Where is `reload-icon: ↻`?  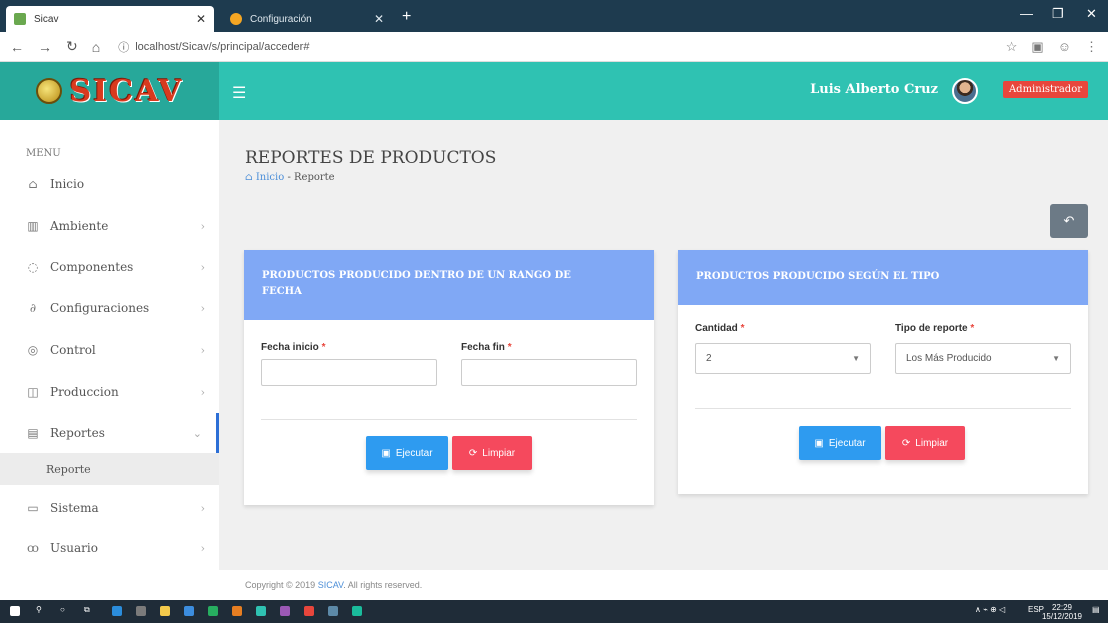
reload-icon: ↻ is located at coordinates (72, 46).